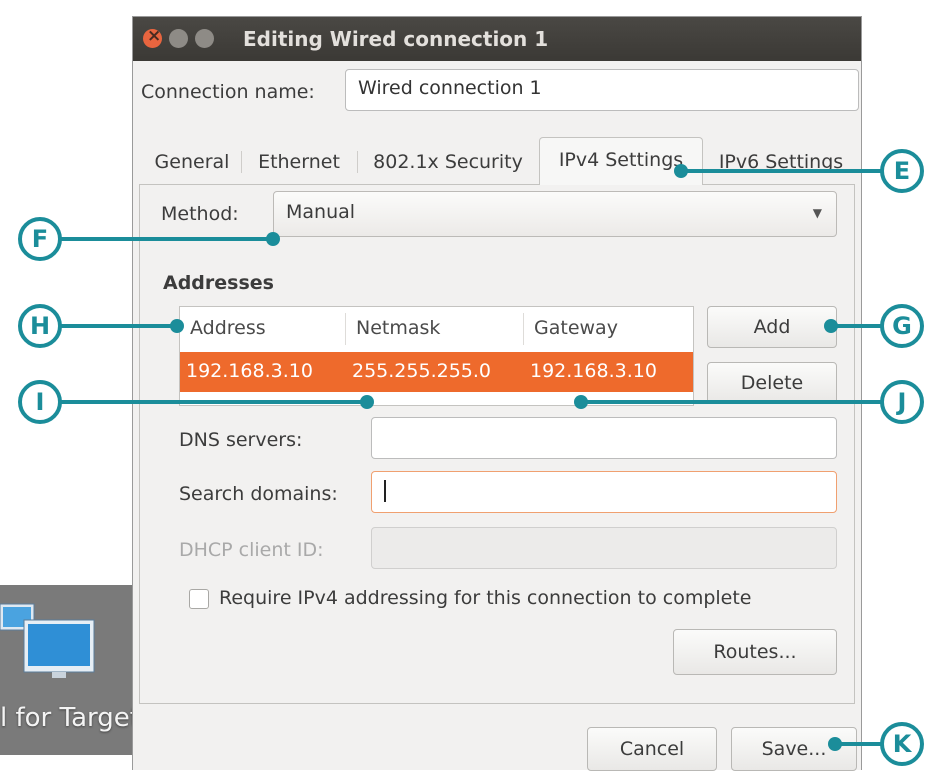 The image size is (950, 771). What do you see at coordinates (652, 749) in the screenshot?
I see `cancel-button: Cancel` at bounding box center [652, 749].